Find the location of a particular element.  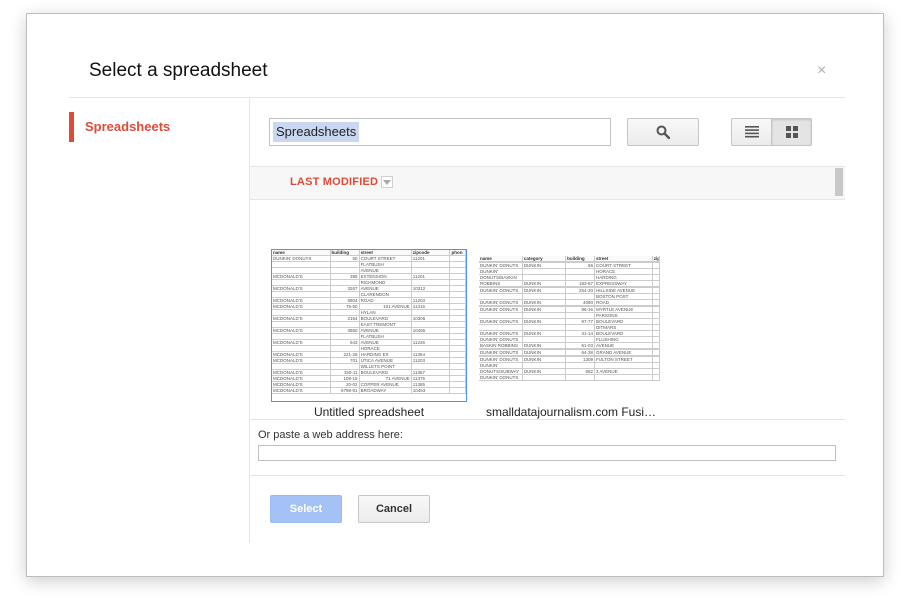

preview-row: DUNKIN' DONUTS is located at coordinates (569, 377).